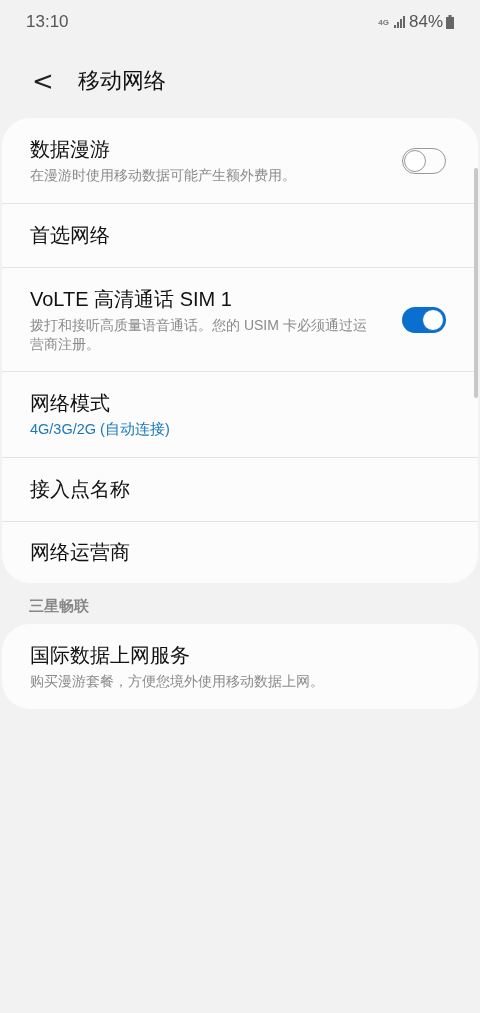 The width and height of the screenshot is (480, 1013). Describe the element at coordinates (240, 489) in the screenshot. I see `settings-row: 接入点名称` at that location.